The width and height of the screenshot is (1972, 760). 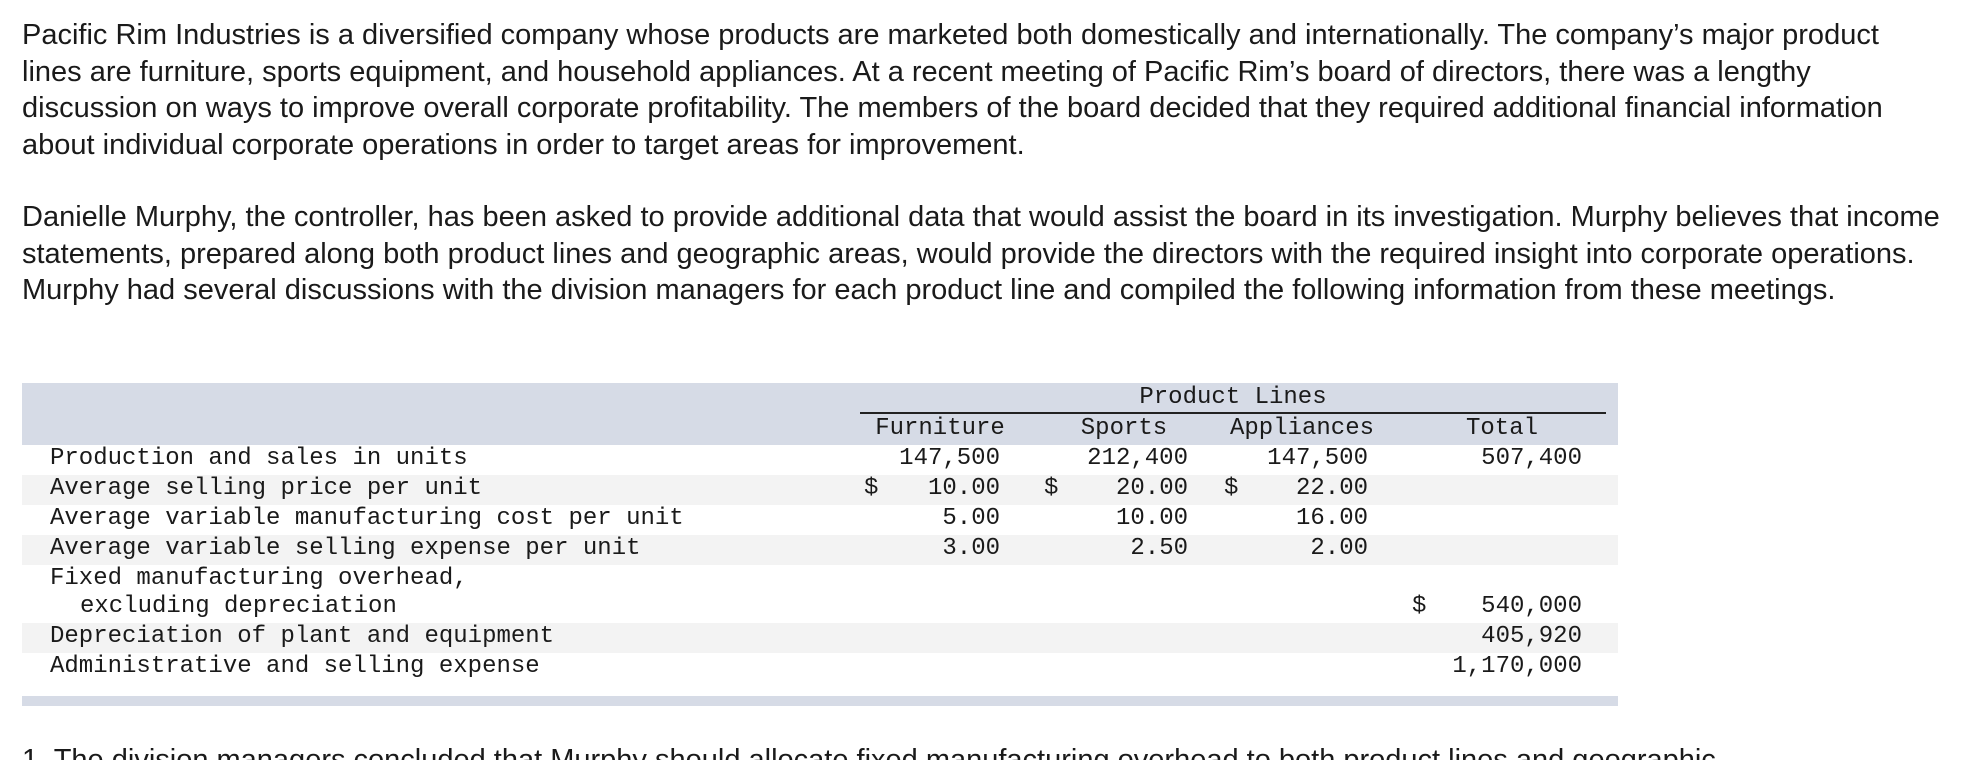 What do you see at coordinates (971, 548) in the screenshot?
I see `cell-furniture: 3.00` at bounding box center [971, 548].